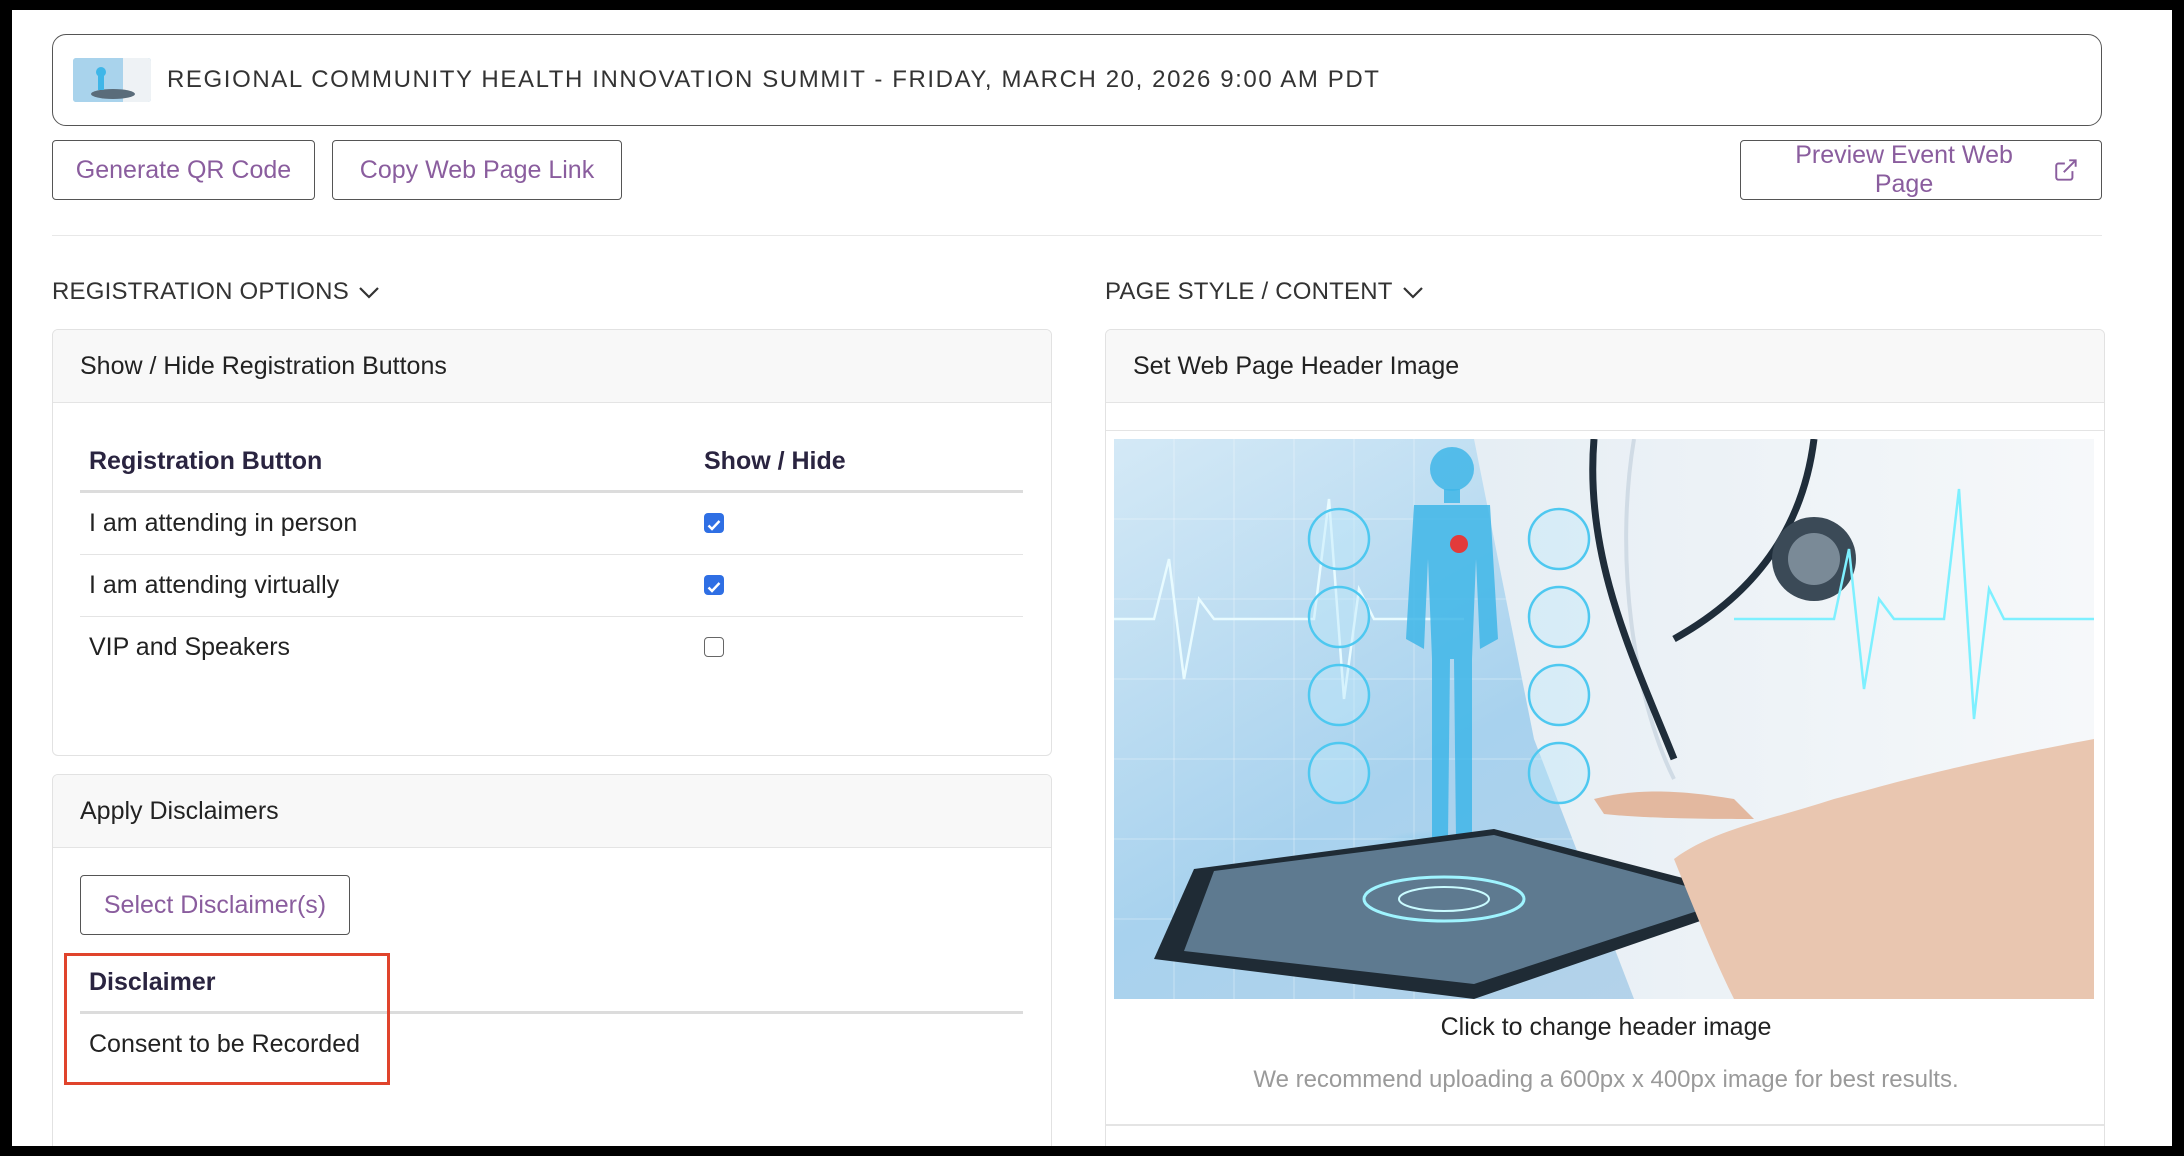  I want to click on external-link-icon, so click(2066, 170).